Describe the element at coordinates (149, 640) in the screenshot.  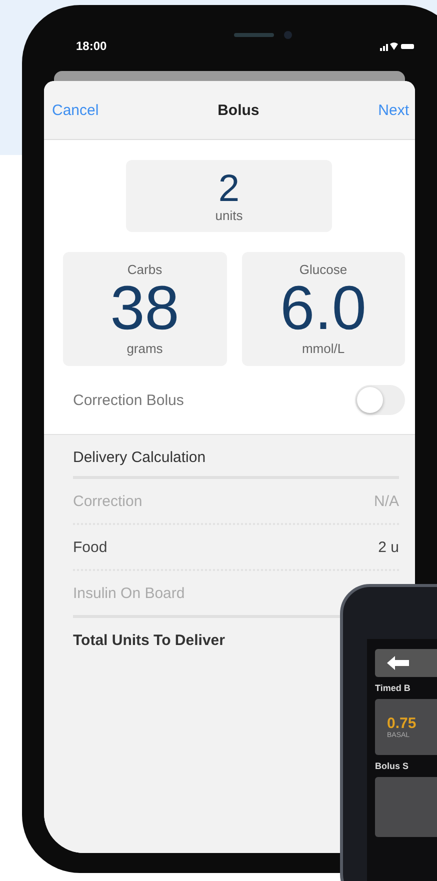
I see `row-label: Total Units To Deliver` at that location.